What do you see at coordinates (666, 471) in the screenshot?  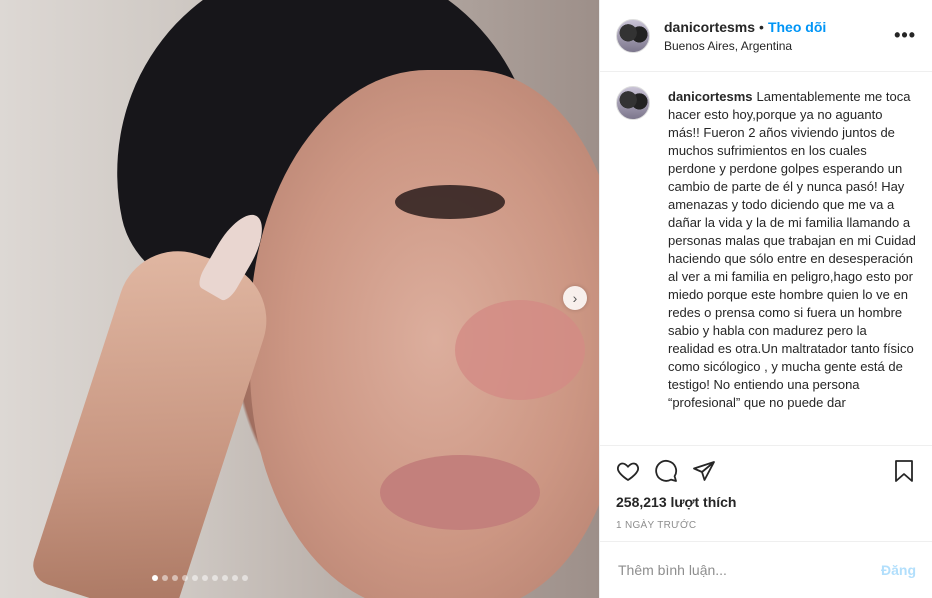 I see `comment-icon` at bounding box center [666, 471].